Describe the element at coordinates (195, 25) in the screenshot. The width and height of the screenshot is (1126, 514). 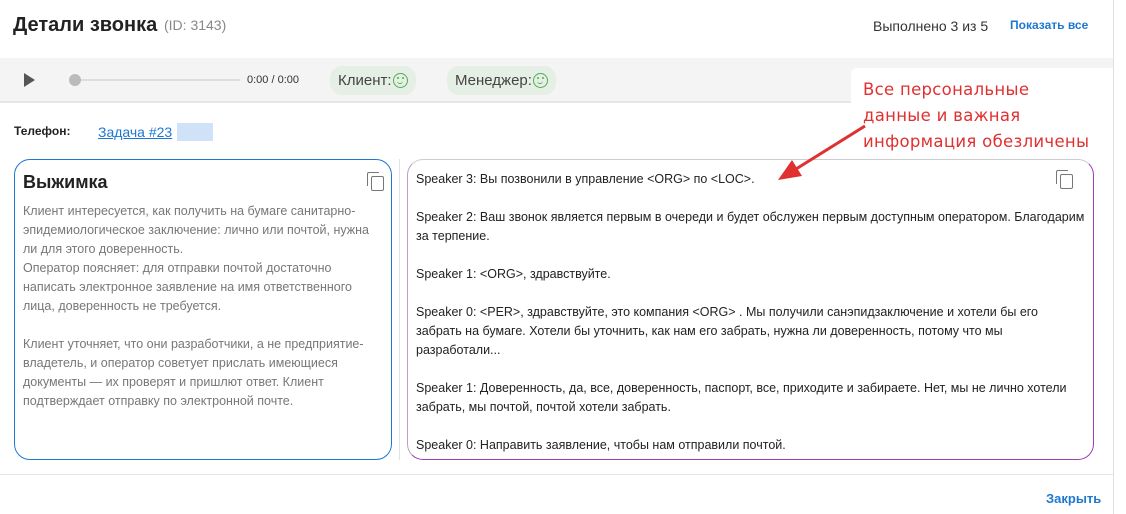
I see `call-id: (ID: 3143)` at that location.